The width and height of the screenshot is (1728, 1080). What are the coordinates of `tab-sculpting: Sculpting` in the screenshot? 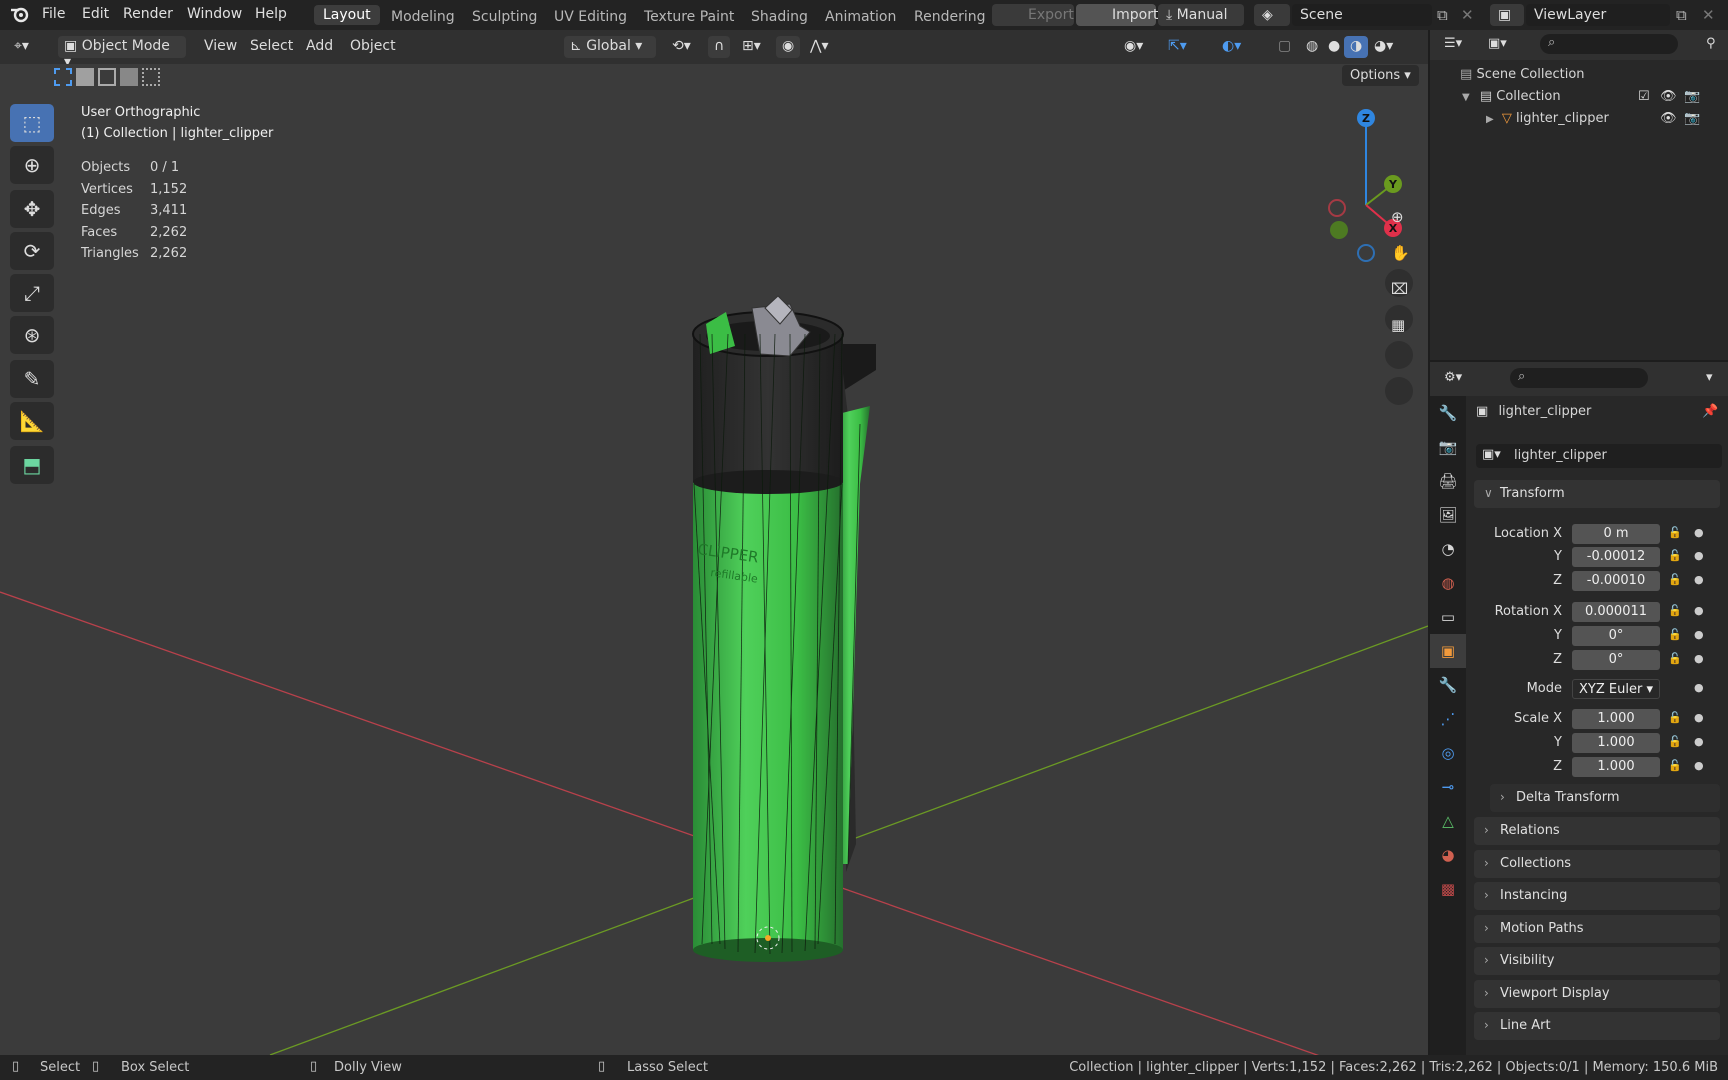 It's located at (504, 17).